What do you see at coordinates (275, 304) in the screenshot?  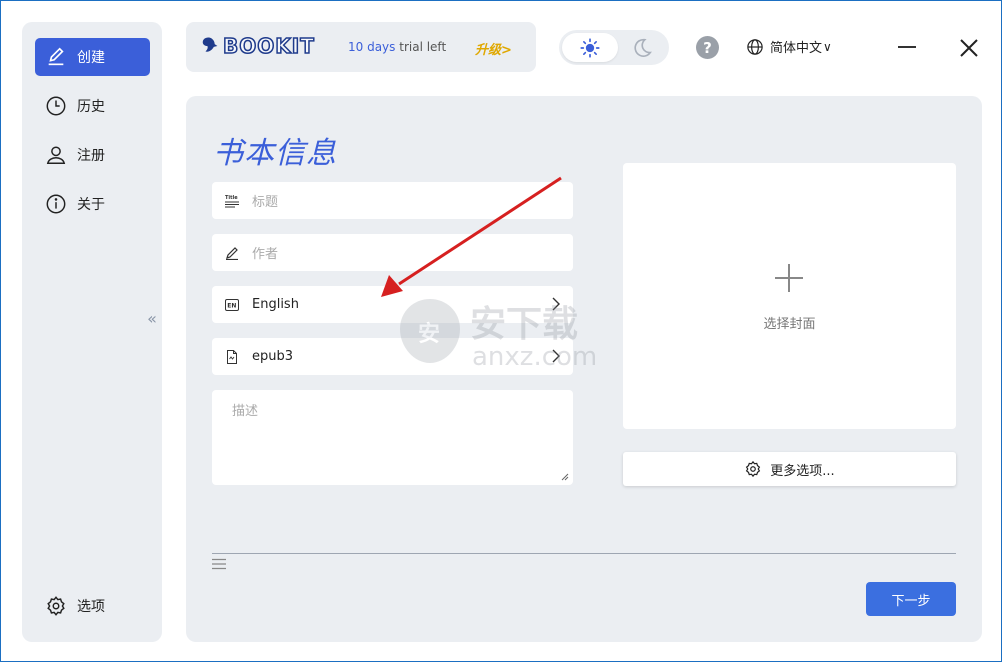 I see `language-value: English` at bounding box center [275, 304].